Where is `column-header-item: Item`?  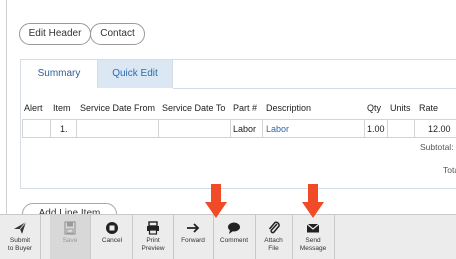
column-header-item: Item is located at coordinates (62, 108).